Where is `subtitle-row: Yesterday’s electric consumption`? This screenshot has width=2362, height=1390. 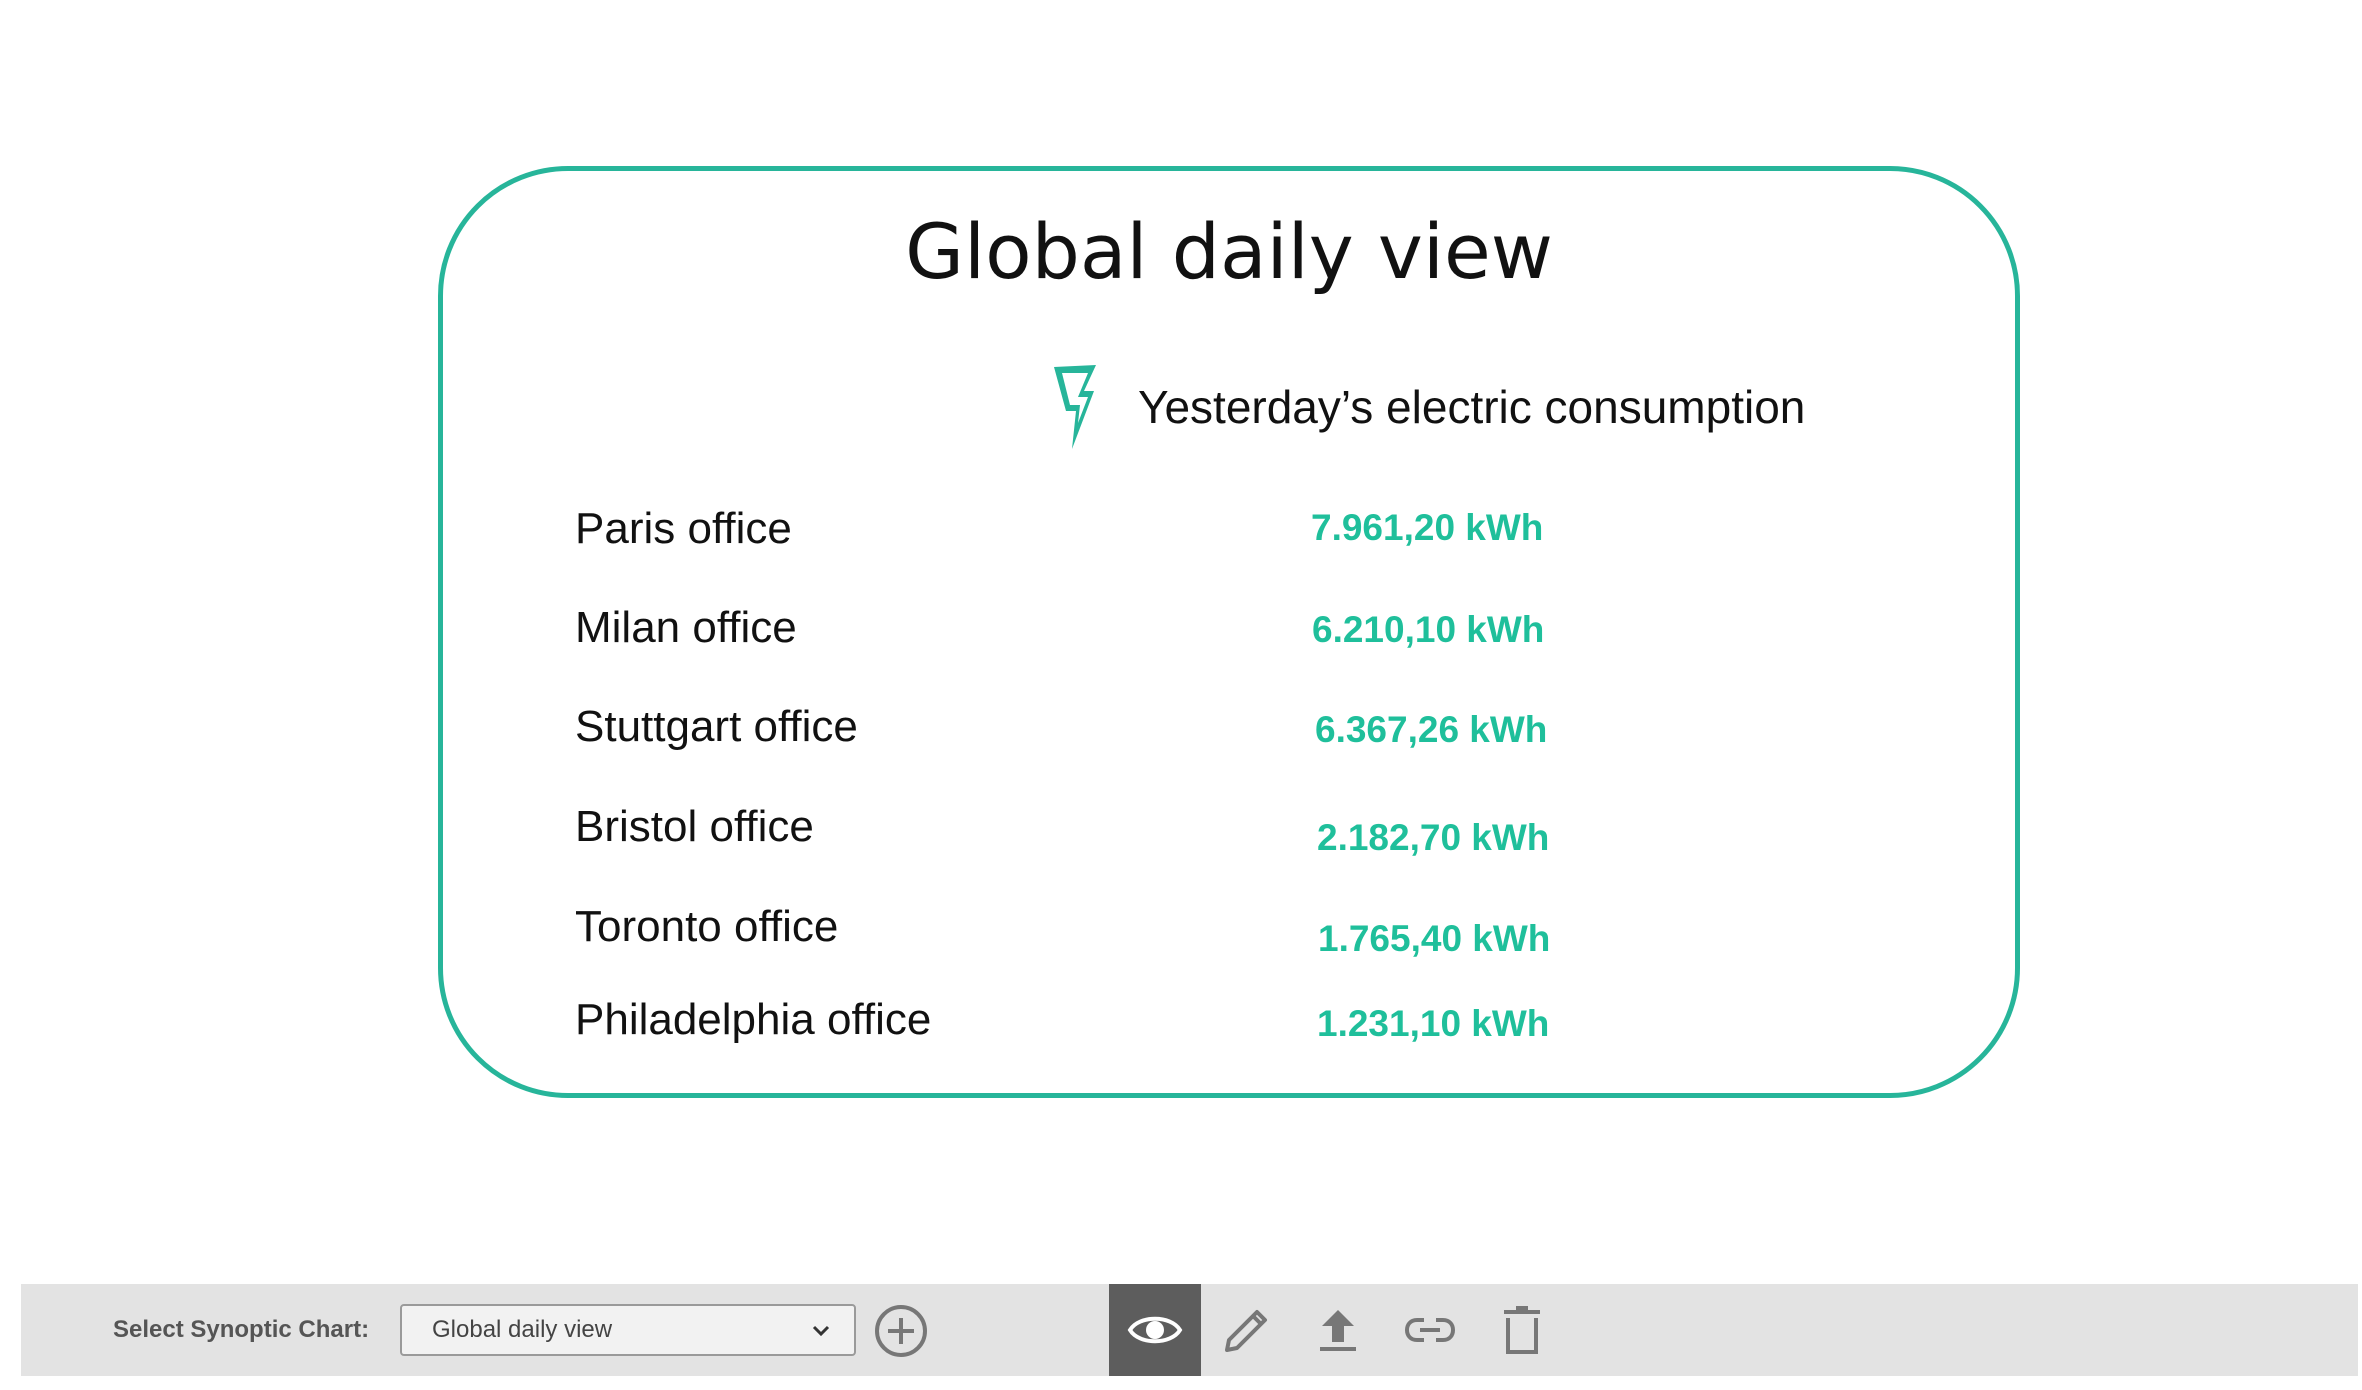
subtitle-row: Yesterday’s electric consumption is located at coordinates (1427, 407).